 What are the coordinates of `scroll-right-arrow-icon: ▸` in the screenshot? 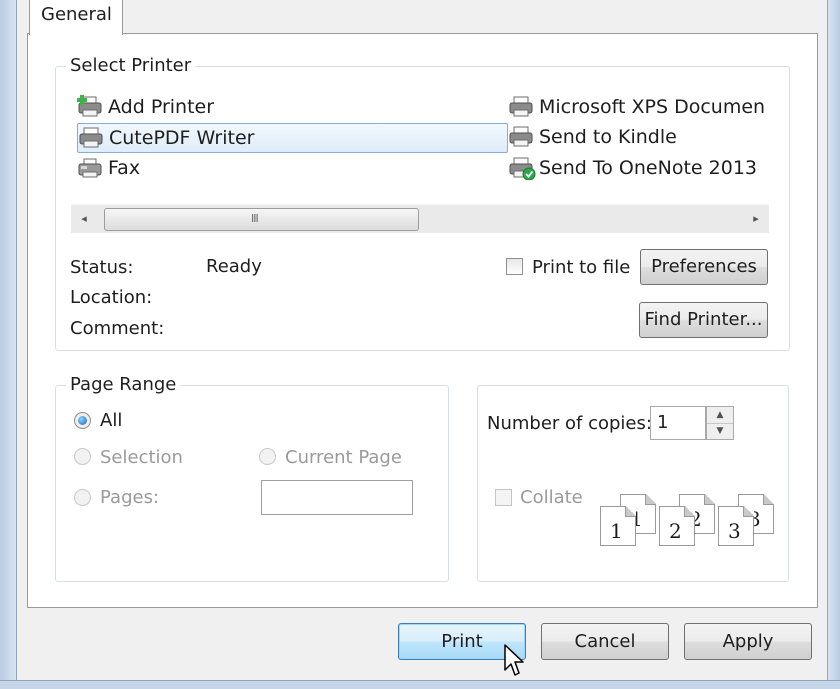 It's located at (756, 219).